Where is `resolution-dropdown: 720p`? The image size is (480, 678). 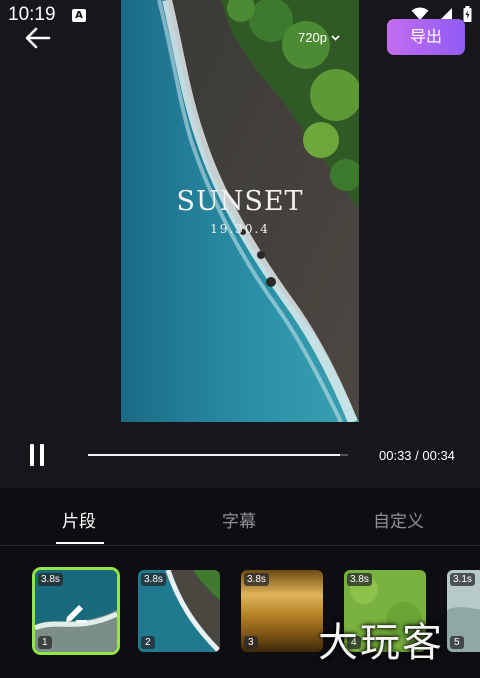
resolution-dropdown: 720p is located at coordinates (319, 37).